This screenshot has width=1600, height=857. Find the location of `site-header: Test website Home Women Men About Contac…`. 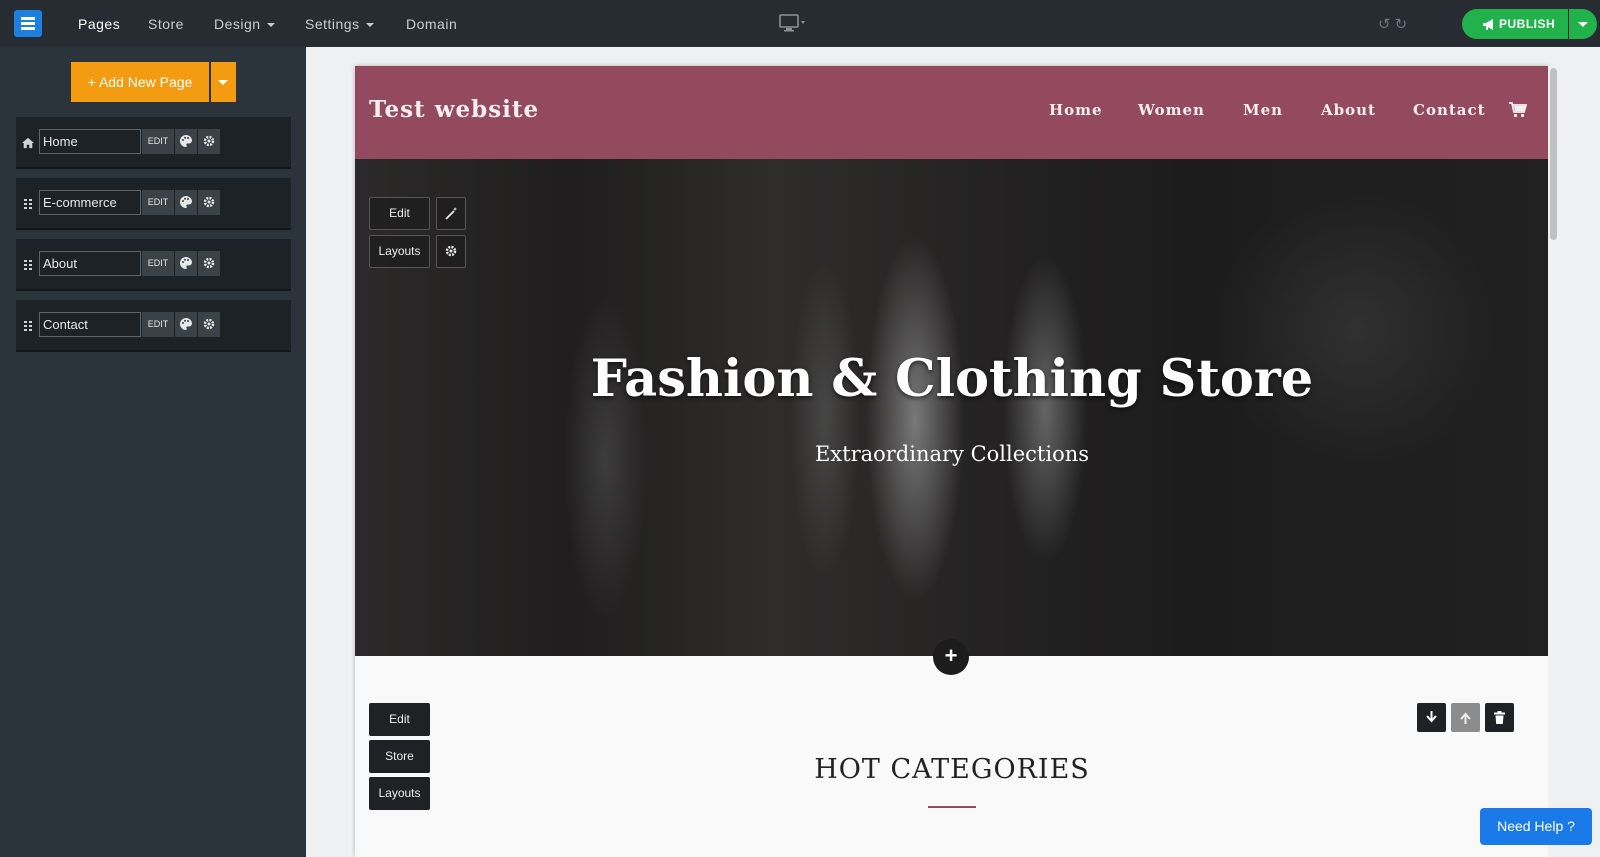

site-header: Test website Home Women Men About Contac… is located at coordinates (952, 112).